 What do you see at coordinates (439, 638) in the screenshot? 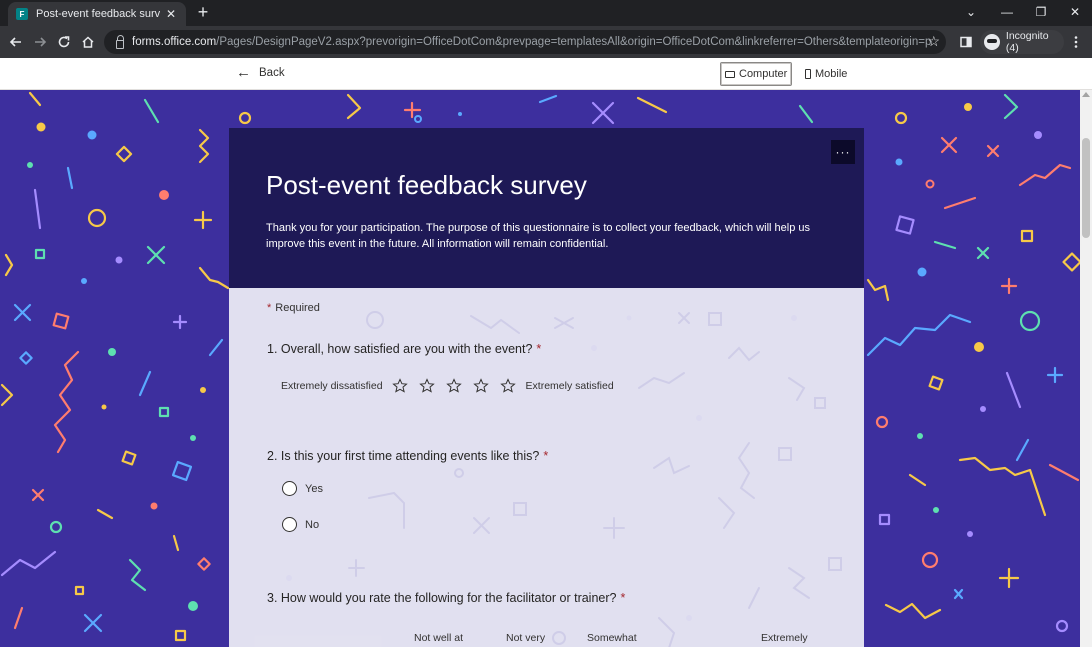
I see `likert-column-header: Not well at` at bounding box center [439, 638].